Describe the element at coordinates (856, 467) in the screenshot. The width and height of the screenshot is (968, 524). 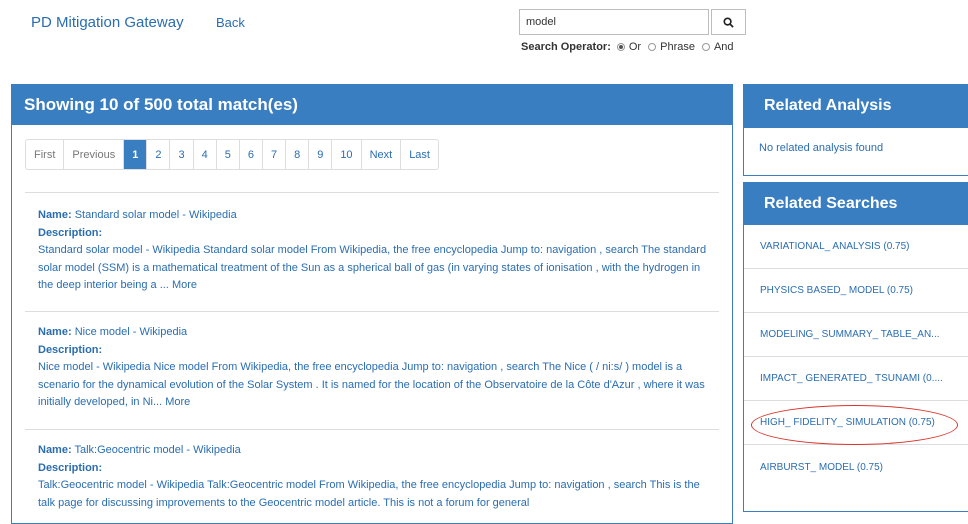
I see `related-search-item: AIRBURST_ MODEL (0.75)` at that location.